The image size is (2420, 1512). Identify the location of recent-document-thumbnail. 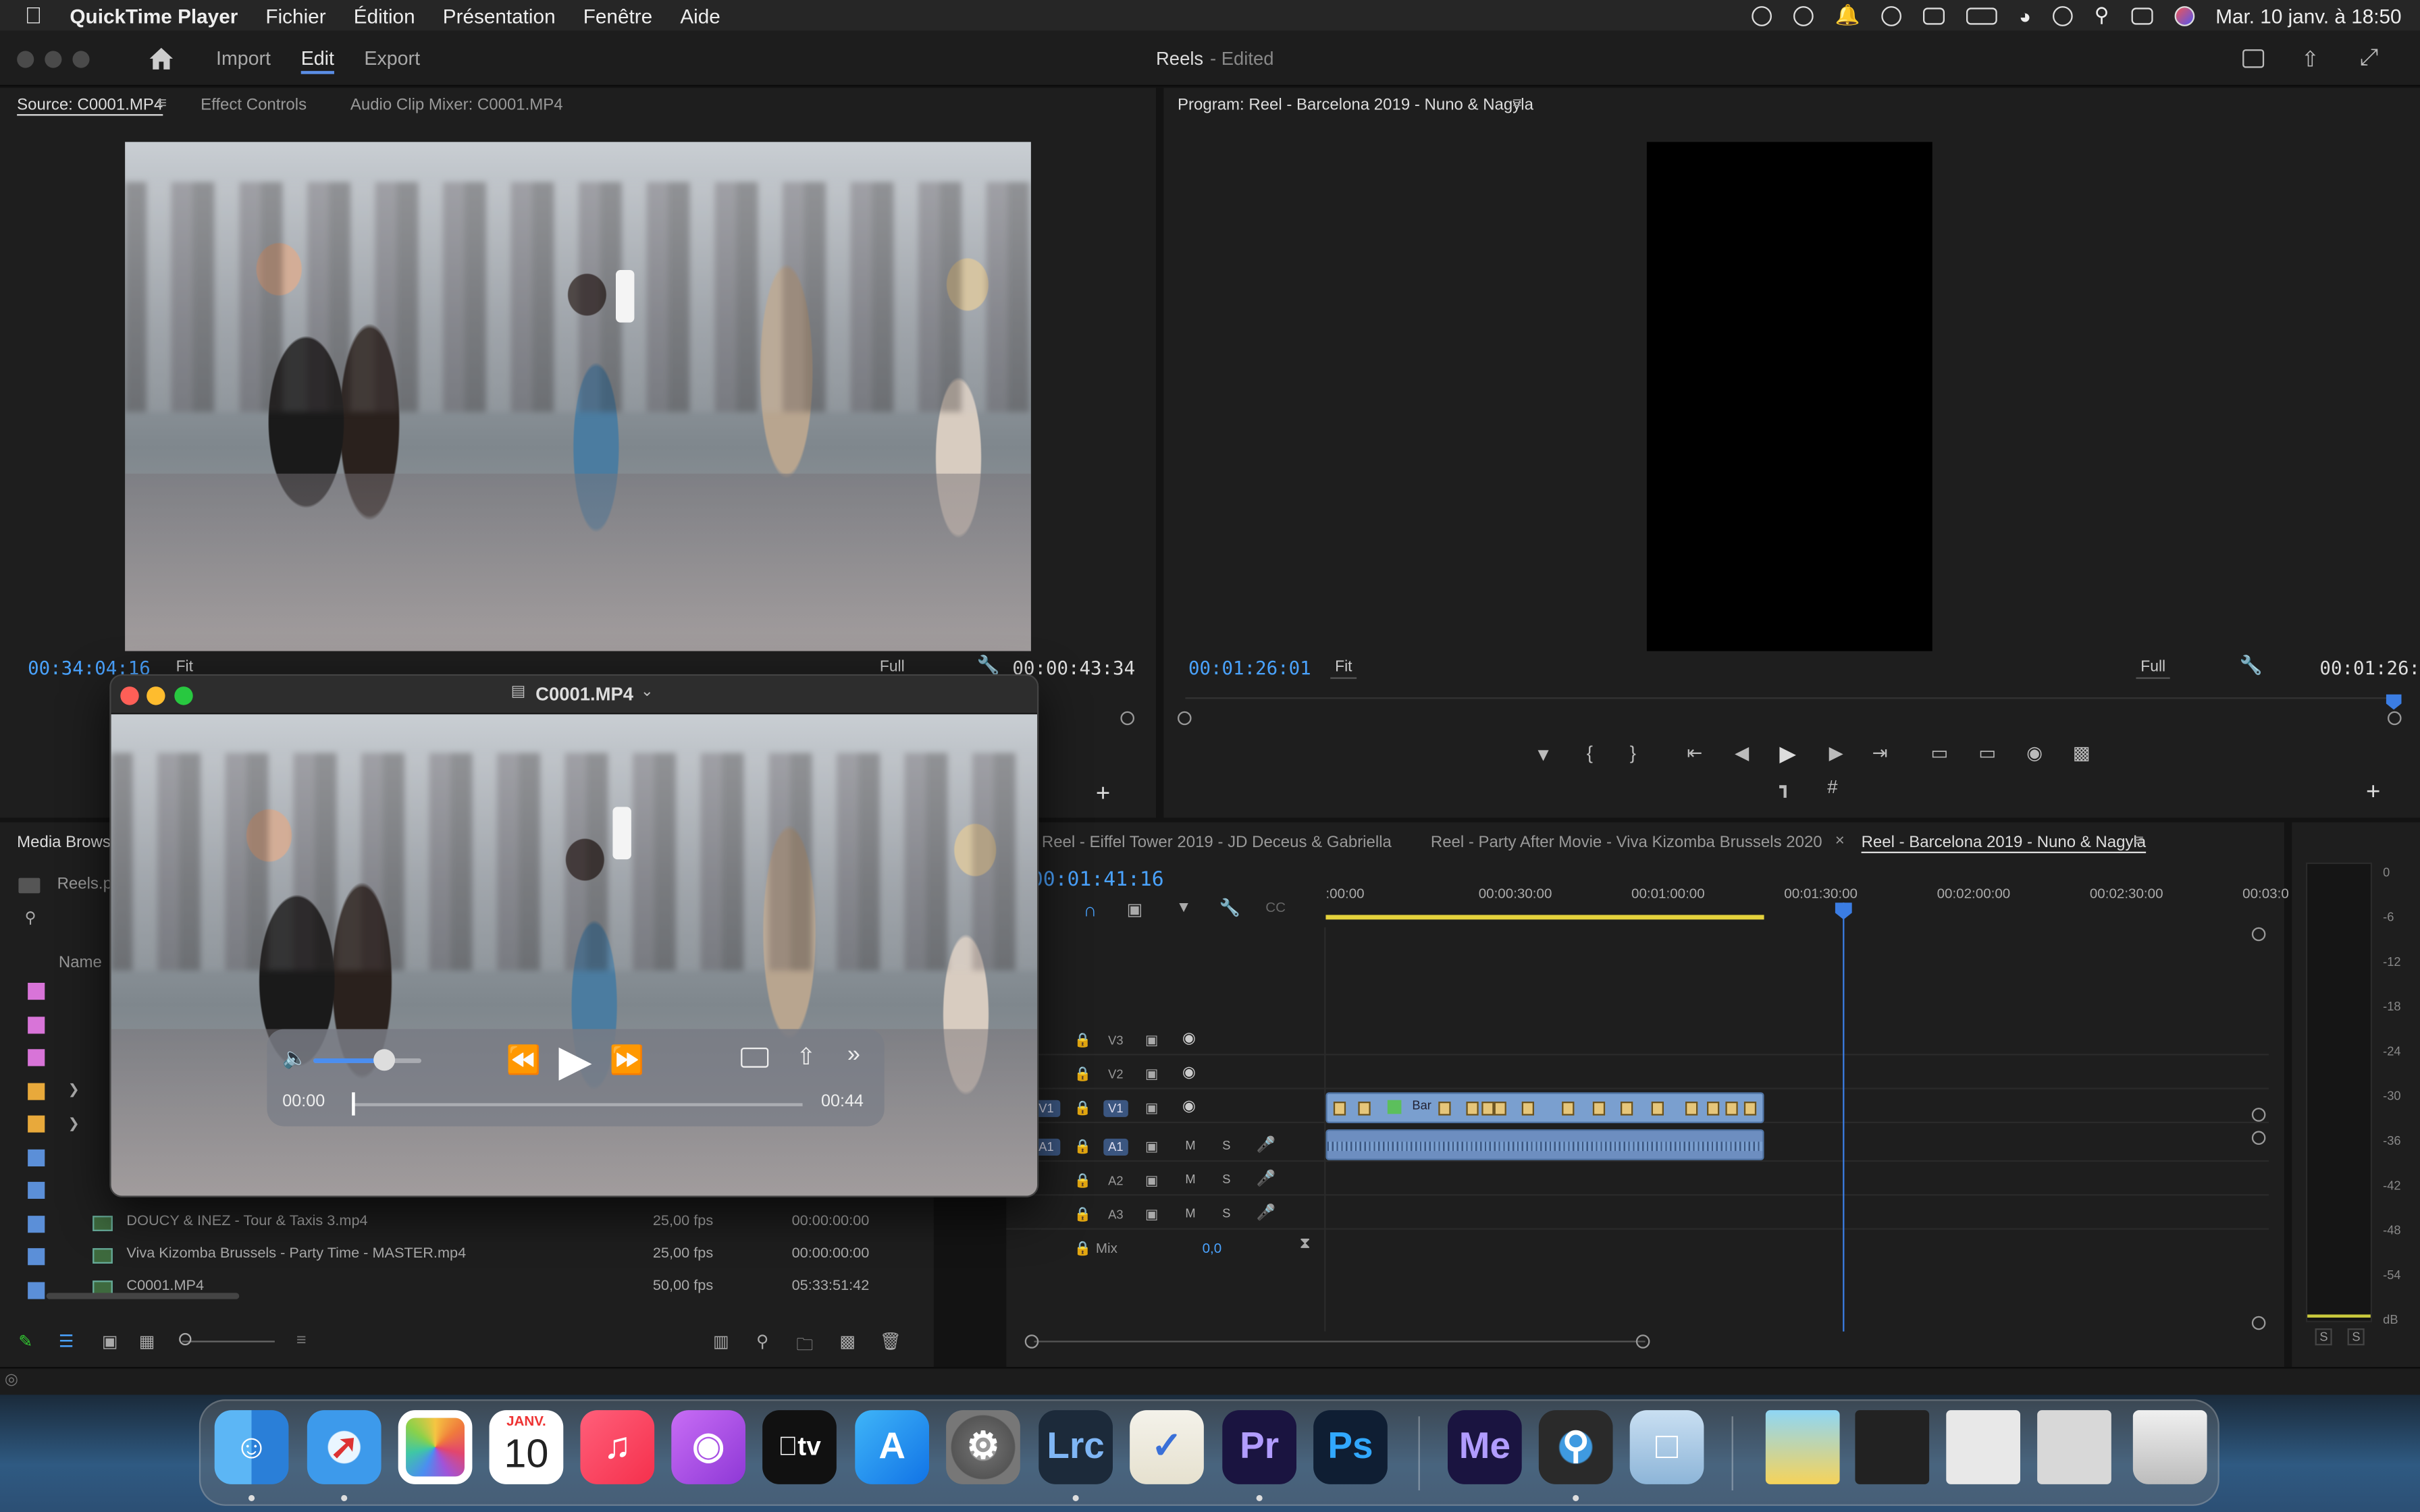
(1892, 1447).